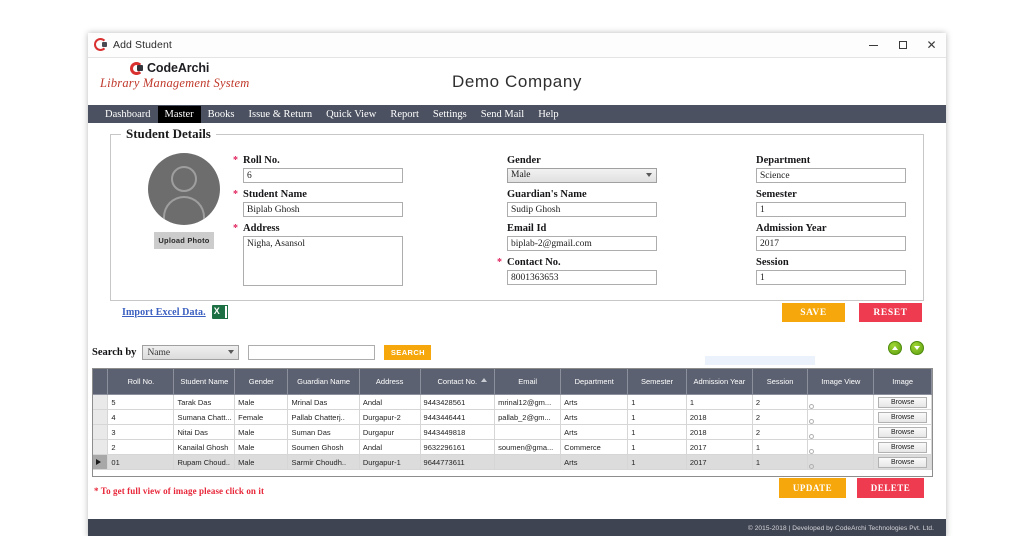 The height and width of the screenshot is (536, 1024). I want to click on cell-roll-no: 4, so click(141, 417).